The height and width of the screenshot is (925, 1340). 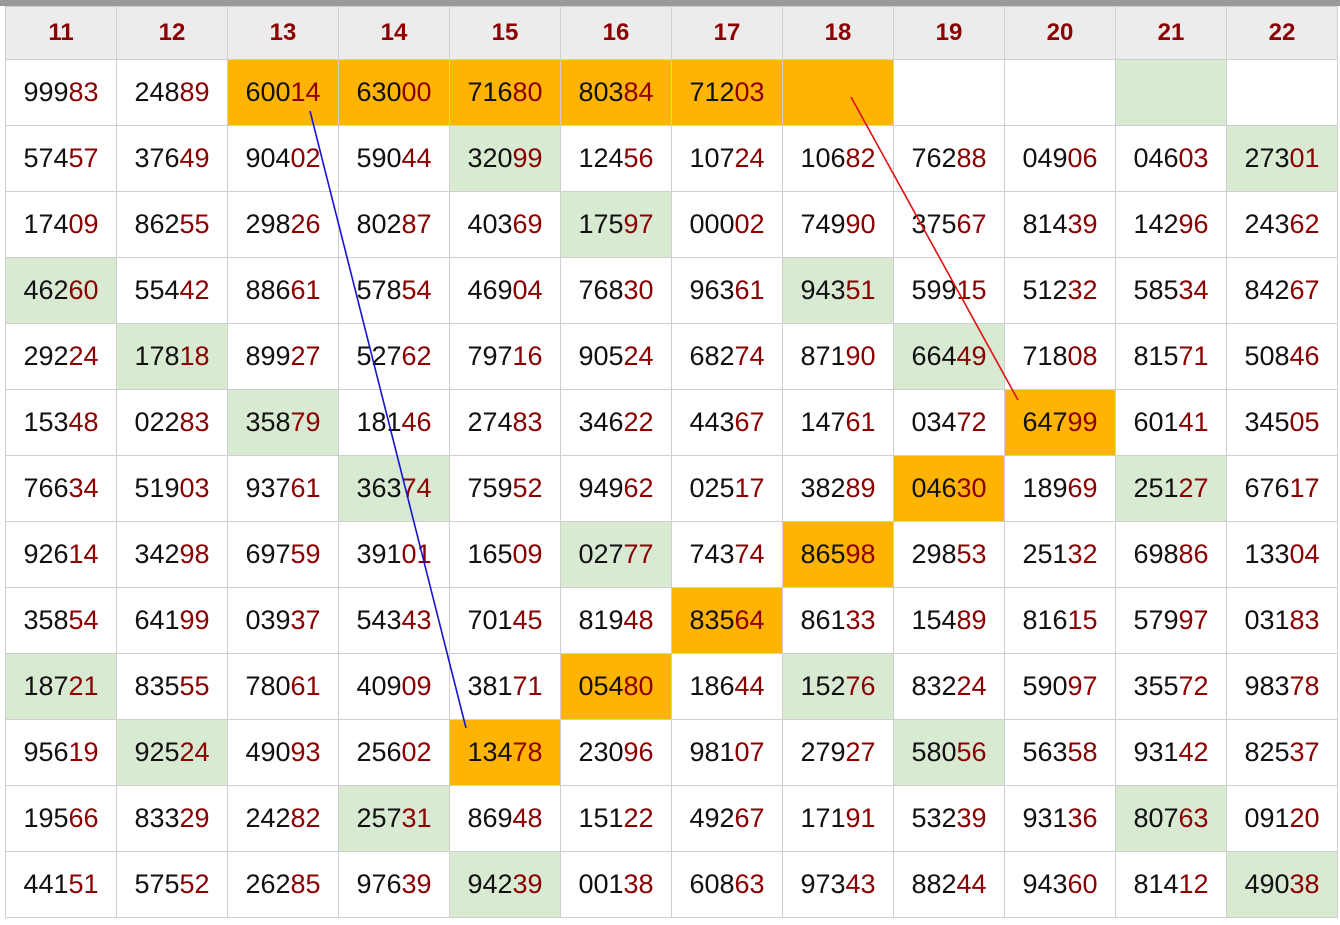 I want to click on grid-cell: 59097, so click(x=1060, y=686).